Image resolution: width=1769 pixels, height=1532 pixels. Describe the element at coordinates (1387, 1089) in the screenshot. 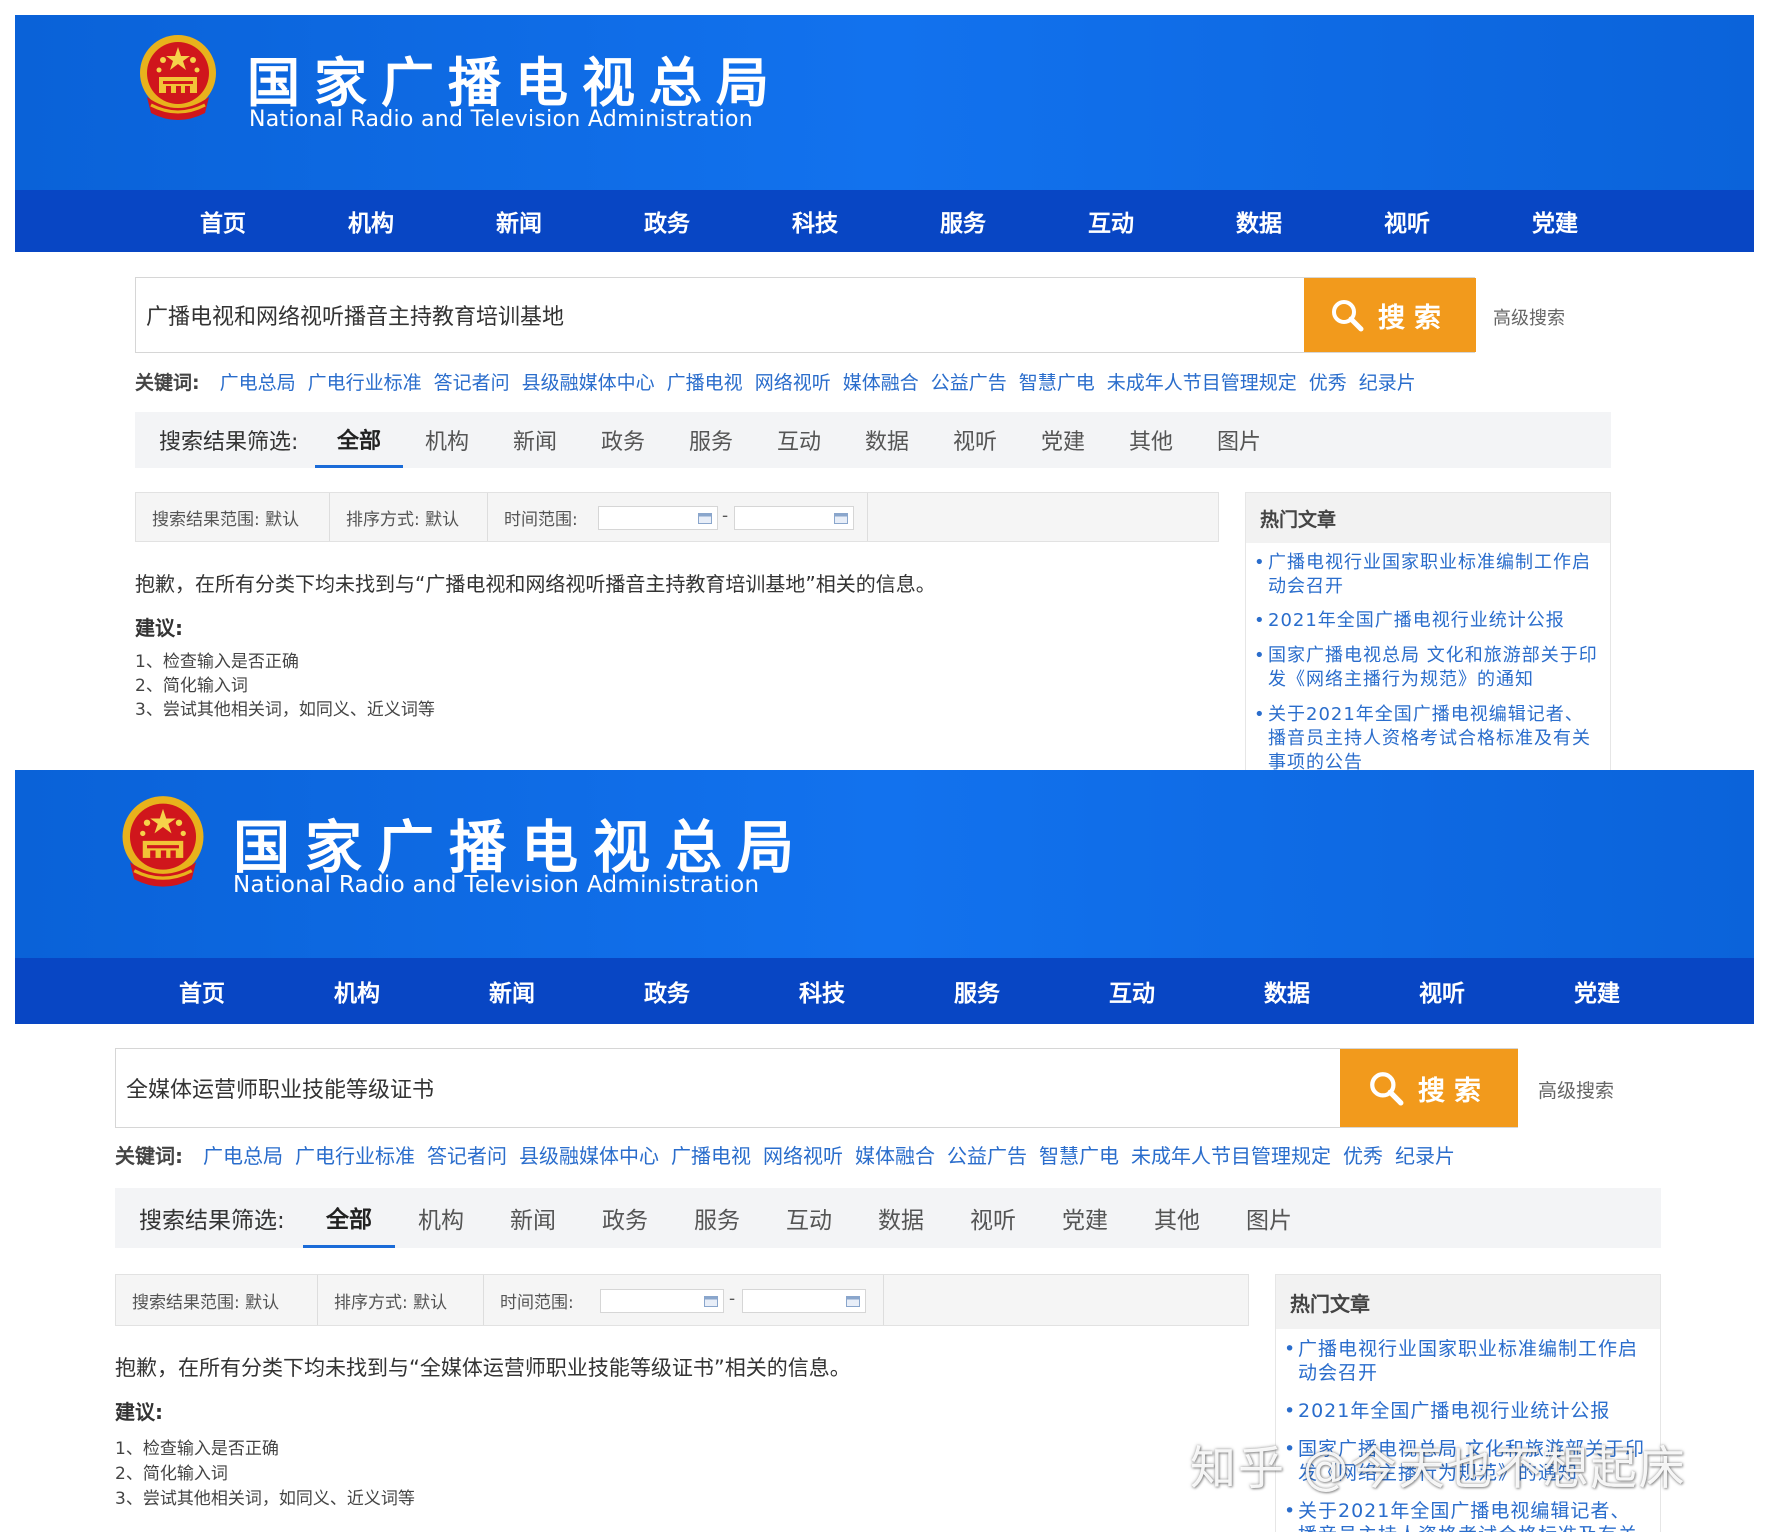

I see `search-icon` at that location.